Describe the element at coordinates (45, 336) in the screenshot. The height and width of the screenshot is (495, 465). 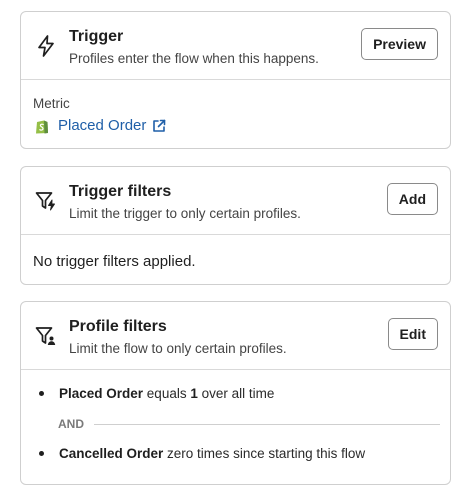
I see `filter-person-icon` at that location.